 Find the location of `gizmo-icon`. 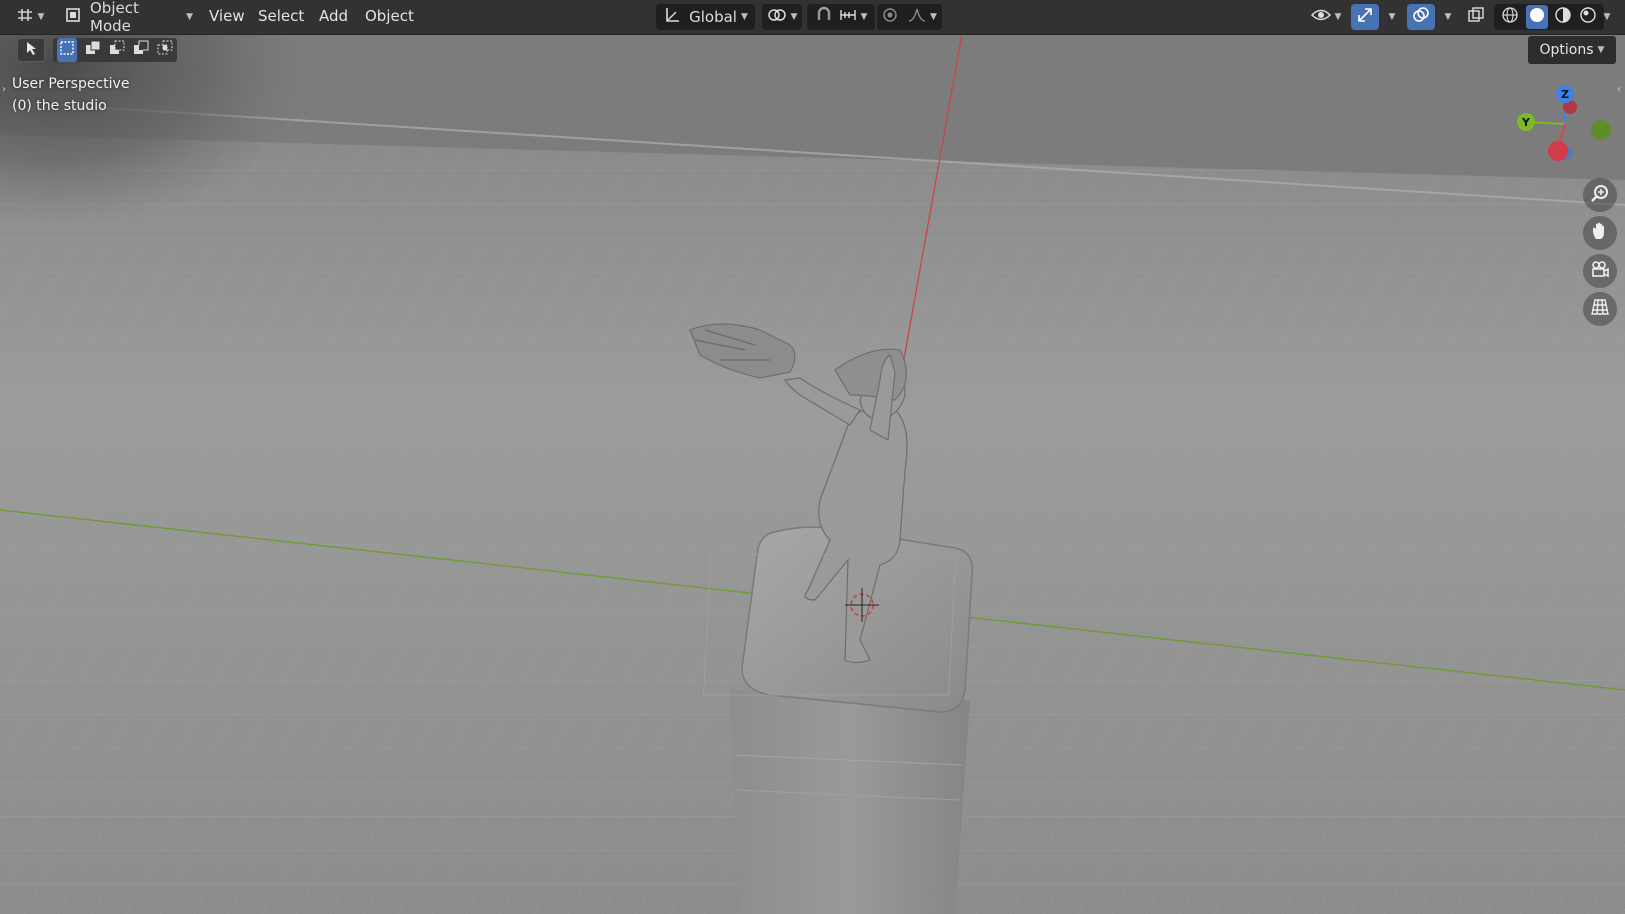

gizmo-icon is located at coordinates (1365, 17).